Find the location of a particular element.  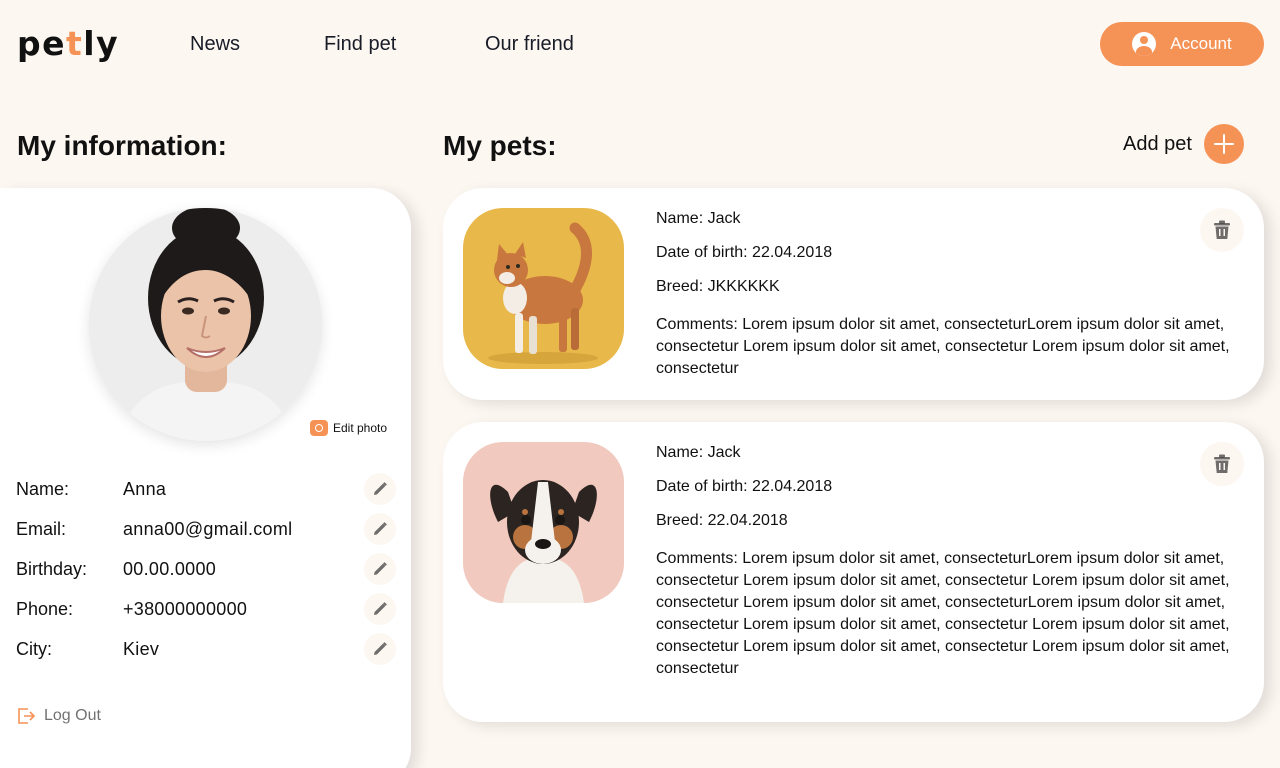

nav-news: News is located at coordinates (257, 44).